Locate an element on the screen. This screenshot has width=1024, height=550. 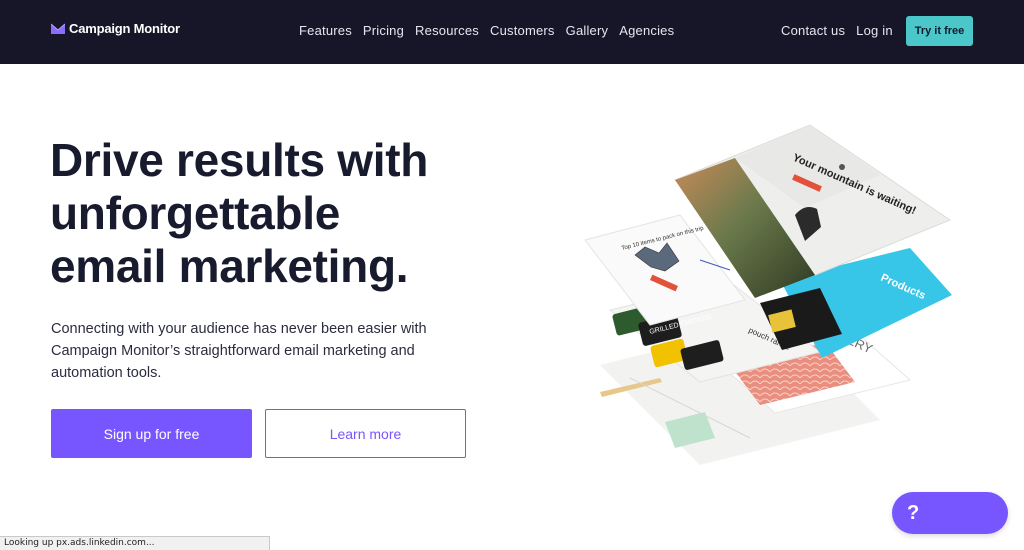
help-chat-button: ? is located at coordinates (950, 513).